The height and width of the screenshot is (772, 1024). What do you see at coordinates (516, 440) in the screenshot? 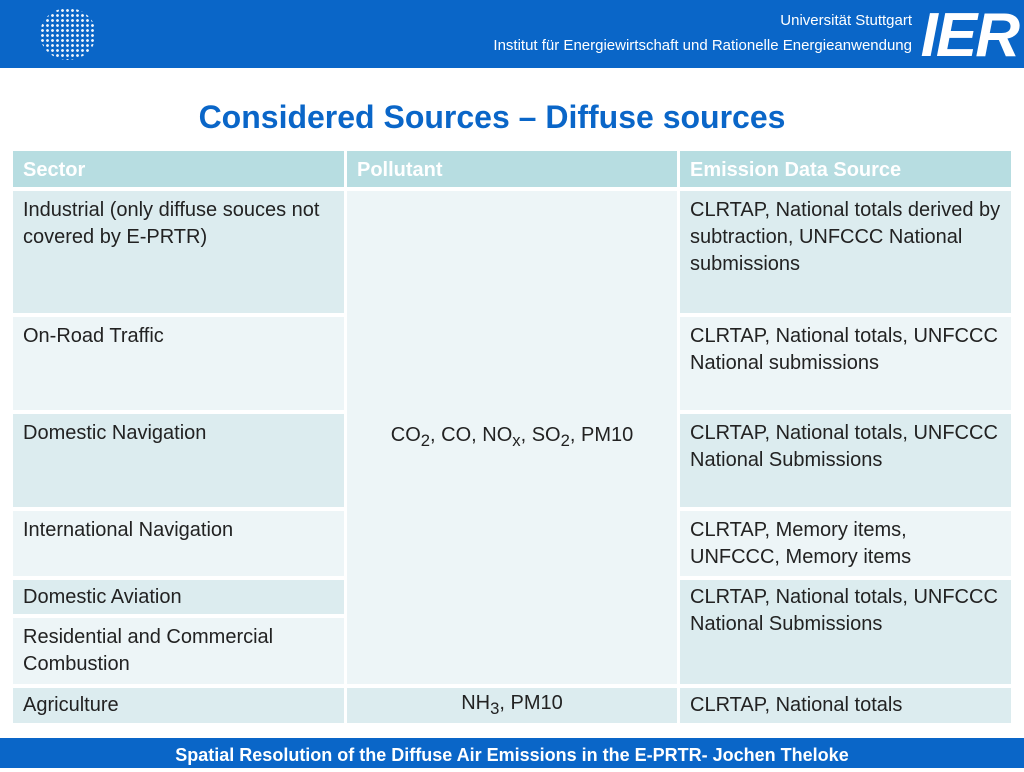
I see `subscript: x` at bounding box center [516, 440].